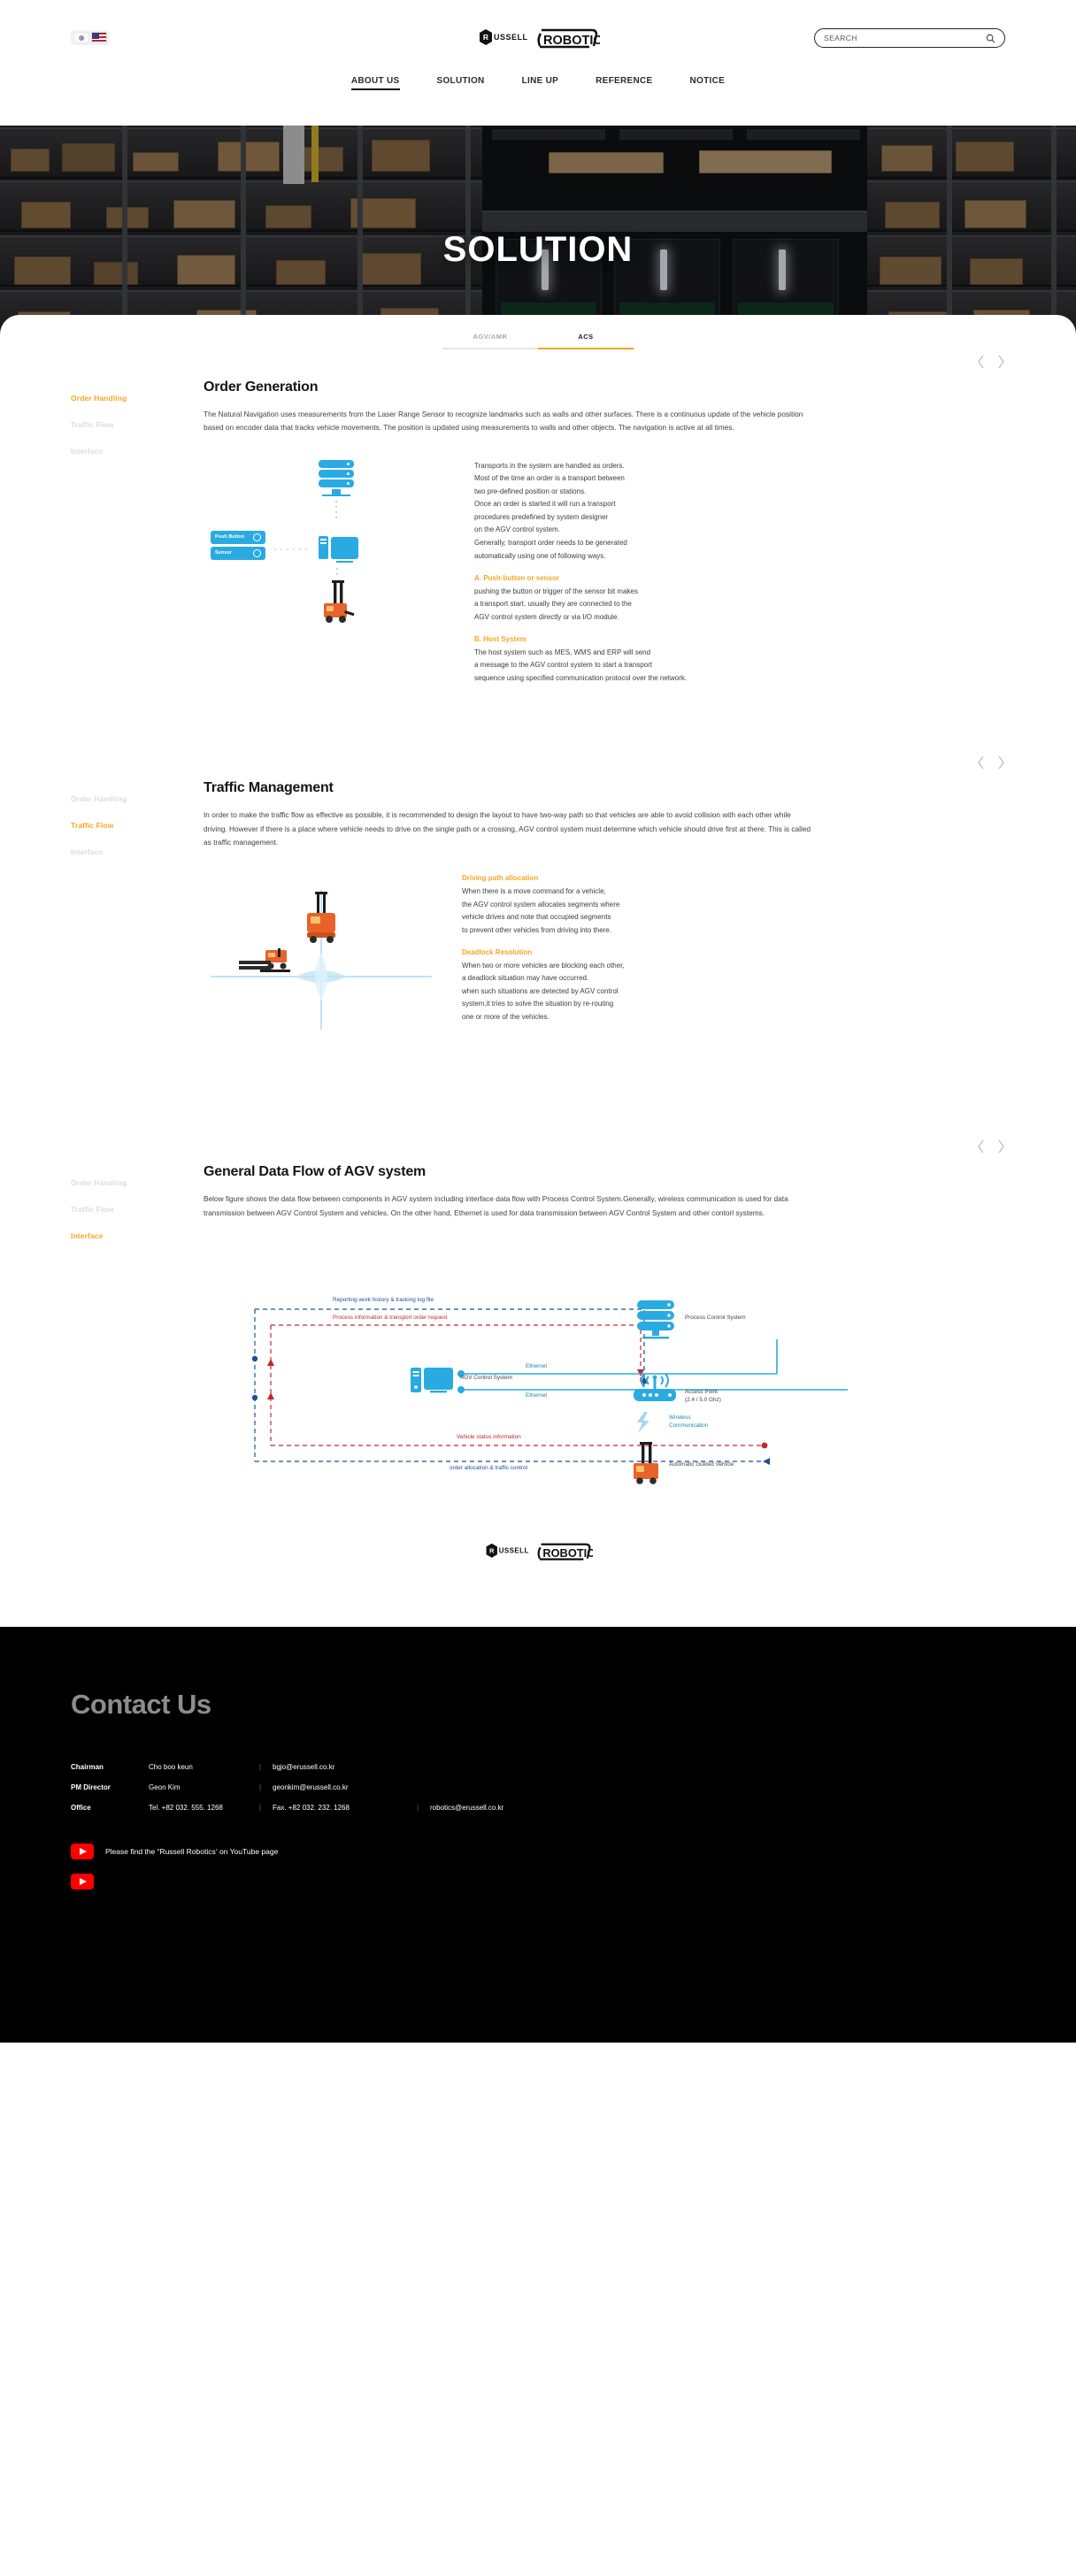 This screenshot has width=1076, height=2576. What do you see at coordinates (538, 1541) in the screenshot?
I see `footer-brand-logo: R USSELL ROBOTICS` at bounding box center [538, 1541].